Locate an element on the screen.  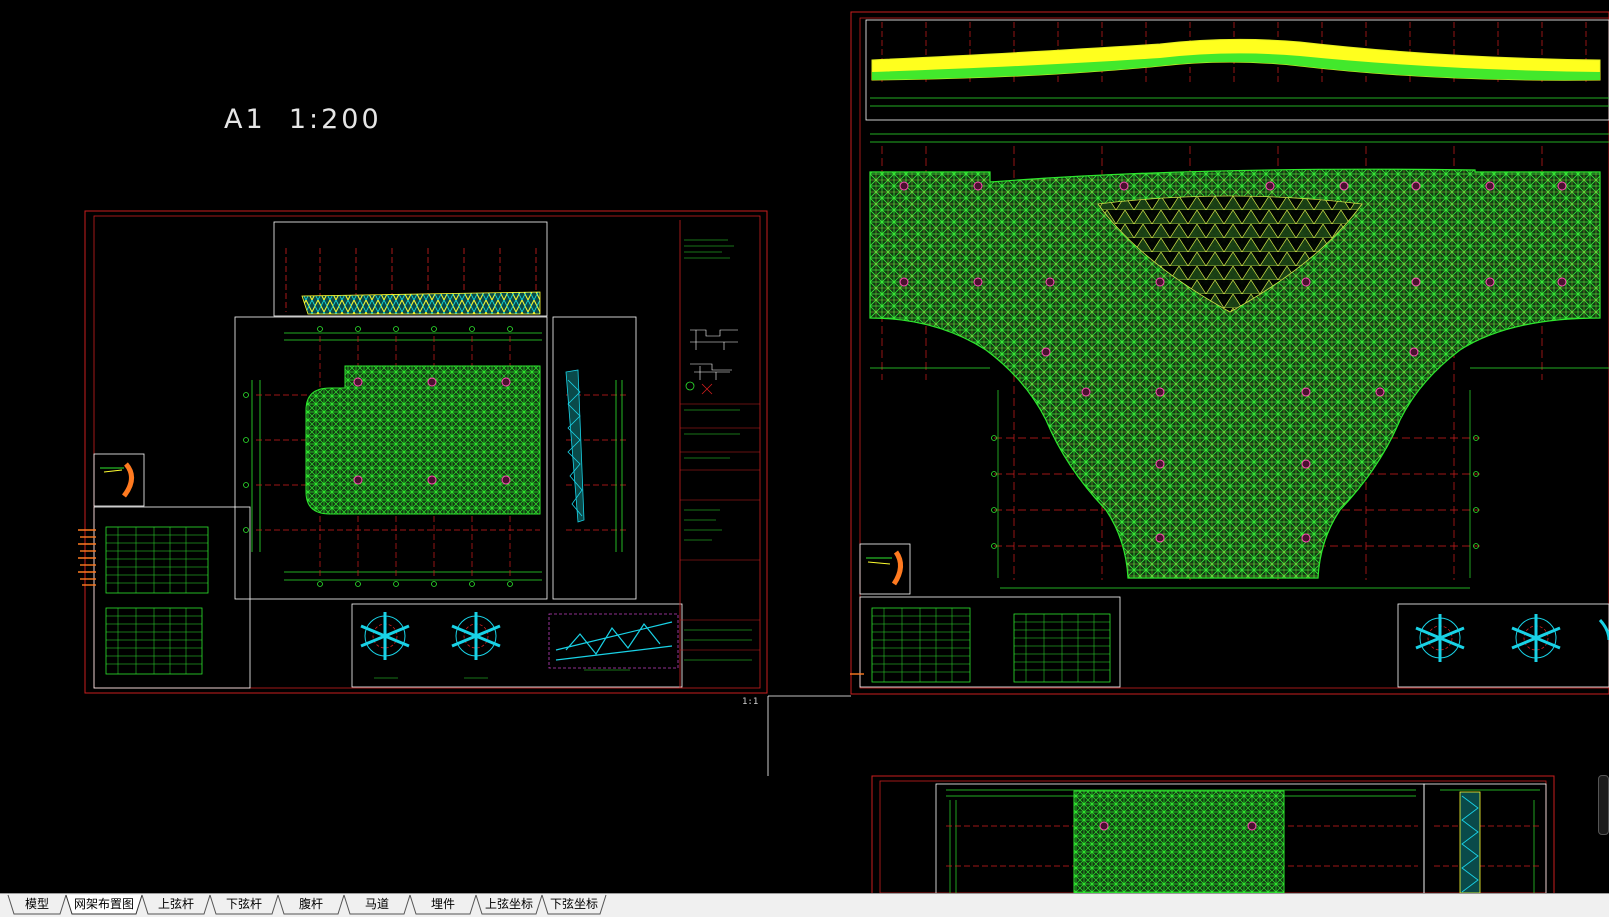
tab-label: 模型 is located at coordinates (36, 904).